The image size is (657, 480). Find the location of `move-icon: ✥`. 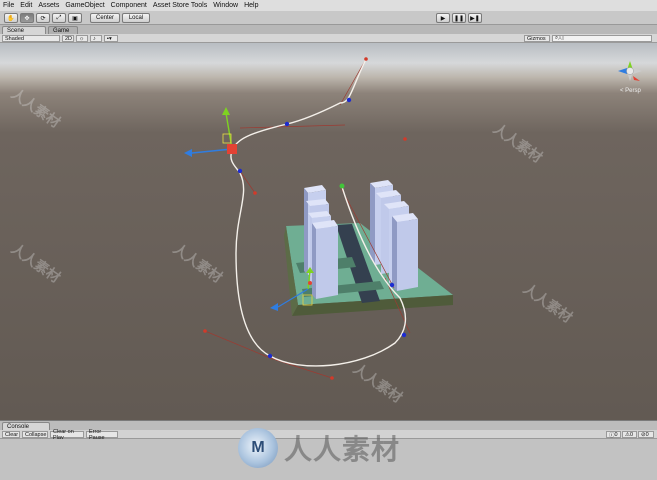

move-icon: ✥ is located at coordinates (27, 18).